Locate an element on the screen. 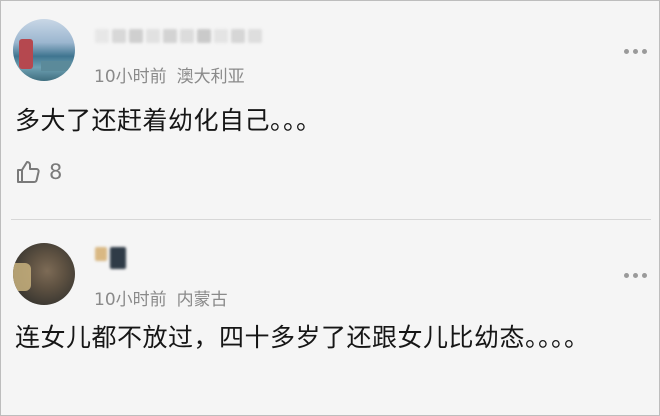  comment-meta: 10小时前 内蒙古 is located at coordinates (161, 297).